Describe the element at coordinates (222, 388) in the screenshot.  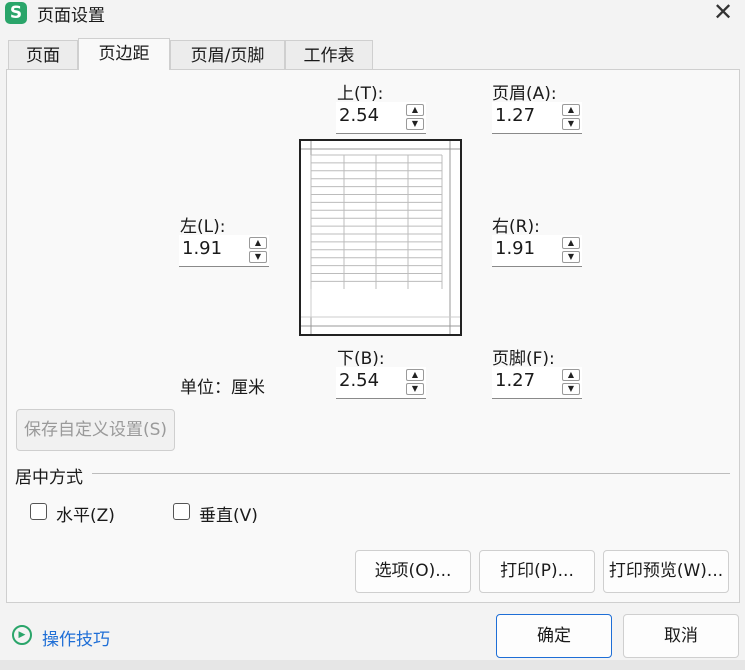
I see `unit-label: 单位：厘米` at that location.